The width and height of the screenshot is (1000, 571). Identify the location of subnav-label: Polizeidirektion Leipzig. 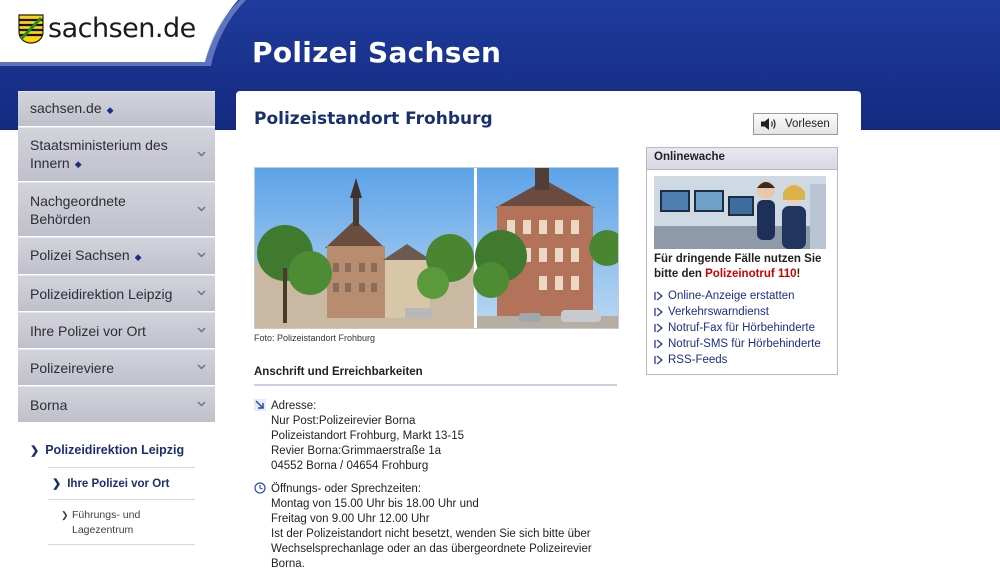
(115, 450).